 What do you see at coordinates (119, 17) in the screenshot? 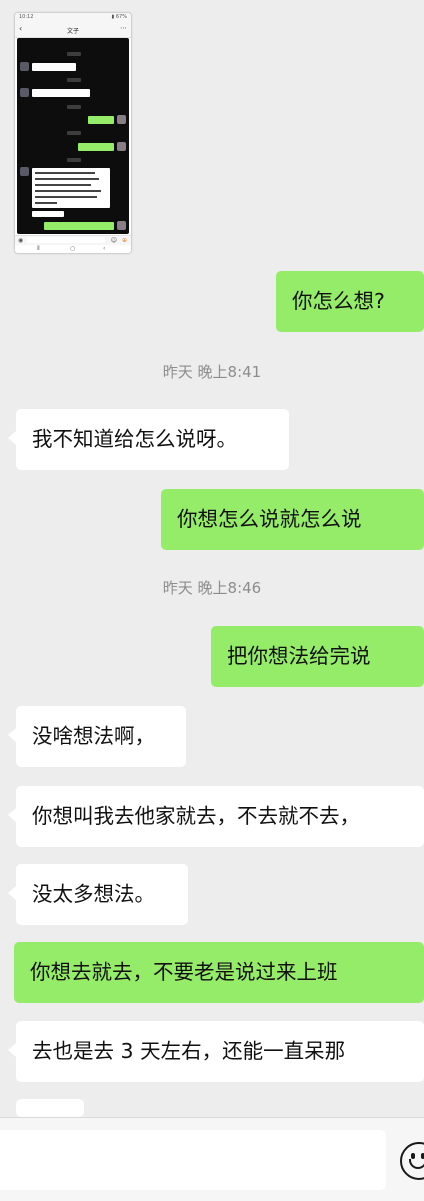
I see `thumbnail-status-battery: ▮ 67%` at bounding box center [119, 17].